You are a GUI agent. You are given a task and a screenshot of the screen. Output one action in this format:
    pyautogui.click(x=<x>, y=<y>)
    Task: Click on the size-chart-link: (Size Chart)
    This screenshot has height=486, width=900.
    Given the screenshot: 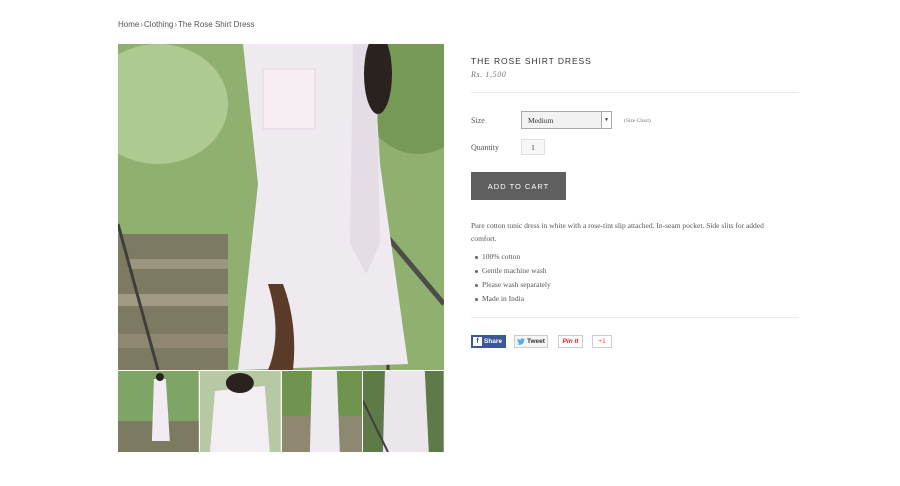 What is the action you would take?
    pyautogui.click(x=637, y=121)
    